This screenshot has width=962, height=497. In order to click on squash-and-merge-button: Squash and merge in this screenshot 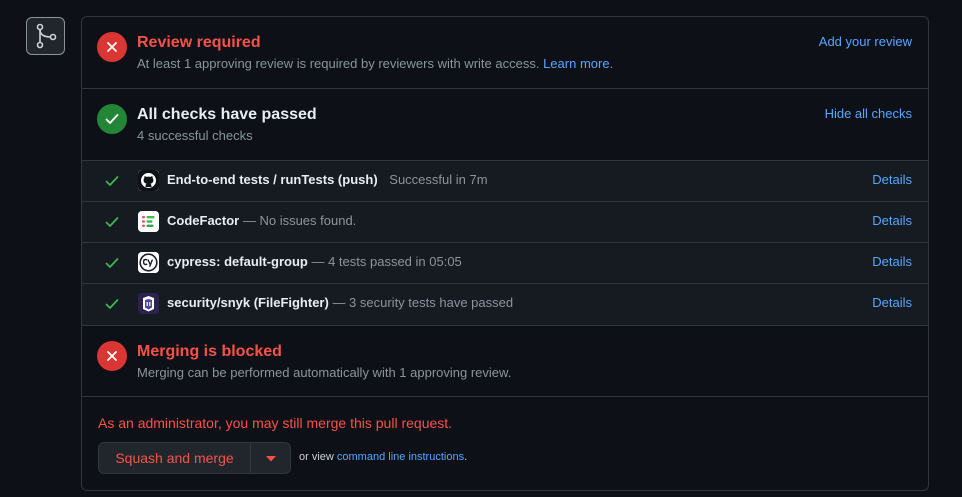, I will do `click(175, 458)`.